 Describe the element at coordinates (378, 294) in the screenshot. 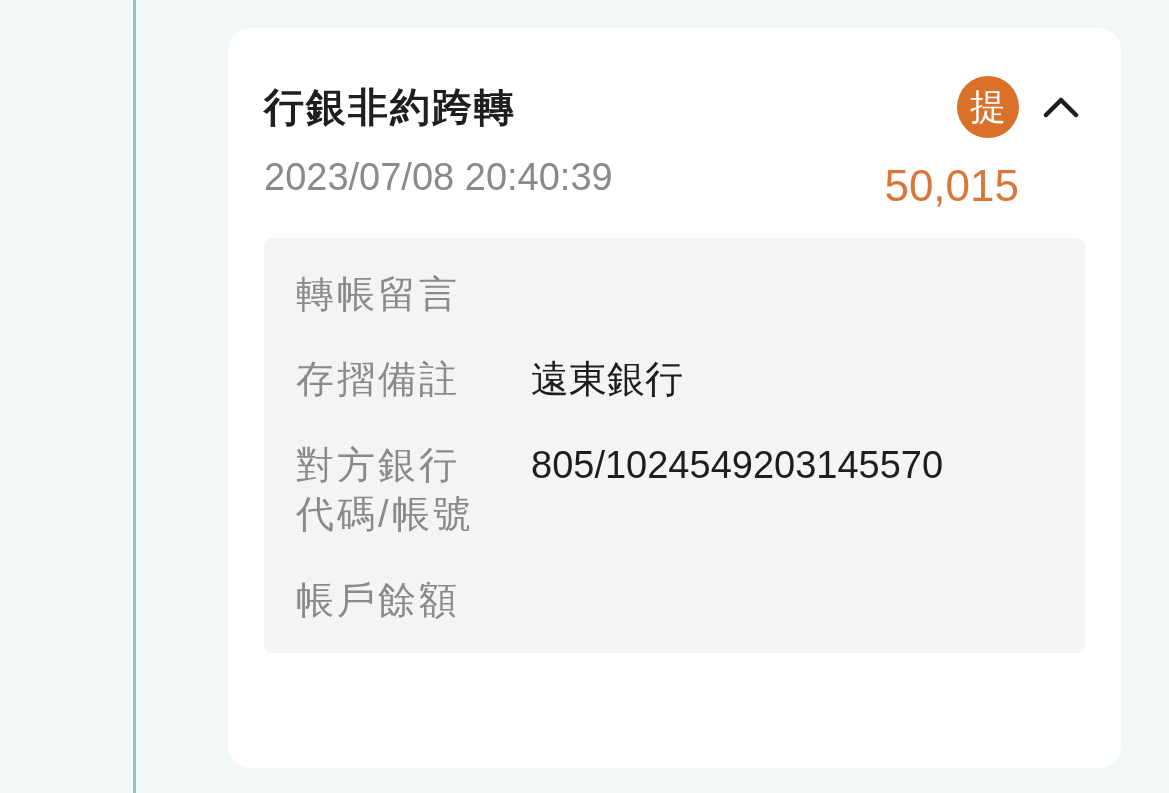

I see `detail-label: 轉帳留言` at that location.